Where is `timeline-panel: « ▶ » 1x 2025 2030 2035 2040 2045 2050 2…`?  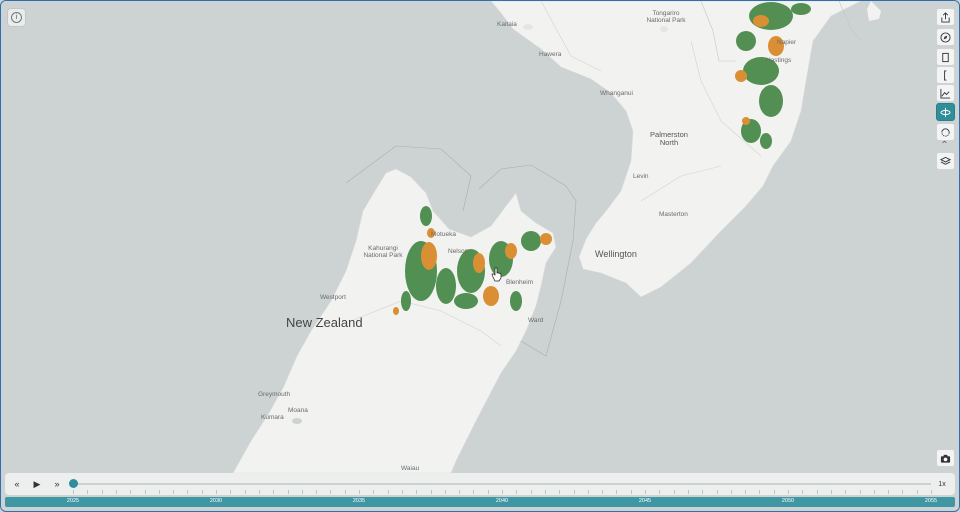
timeline-panel: « ▶ » 1x 2025 2030 2035 2040 2045 2050 2… is located at coordinates (480, 491).